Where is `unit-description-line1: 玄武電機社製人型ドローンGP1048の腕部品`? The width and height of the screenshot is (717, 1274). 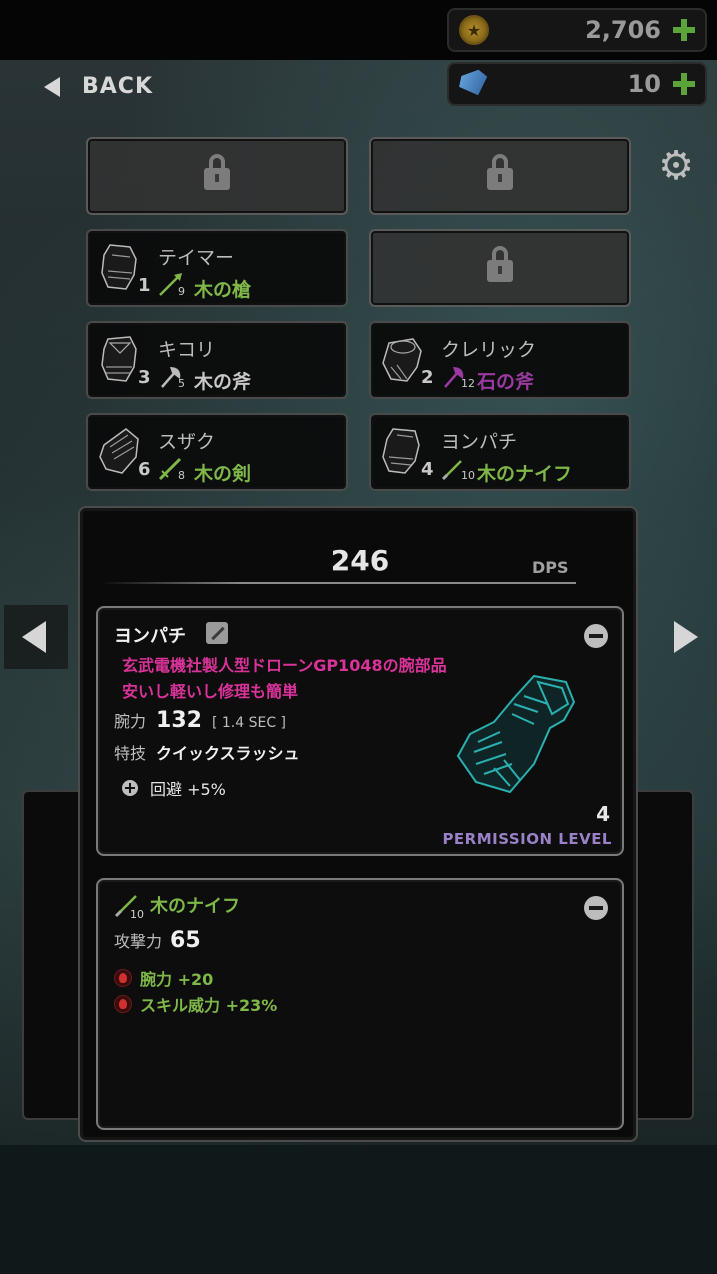 unit-description-line1: 玄武電機社製人型ドローンGP1048の腕部品 is located at coordinates (284, 665).